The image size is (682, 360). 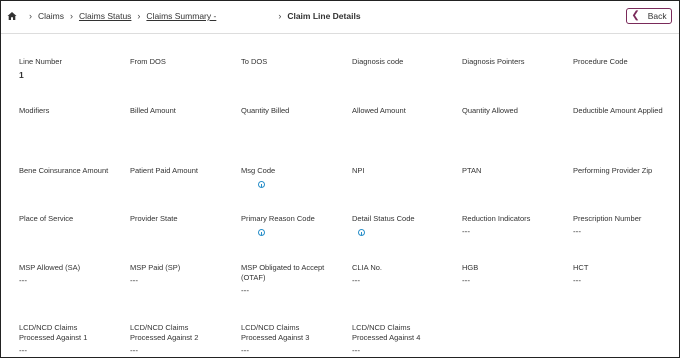 I want to click on field-label: LCD/NCD Claims Processed Against 2, so click(x=164, y=332).